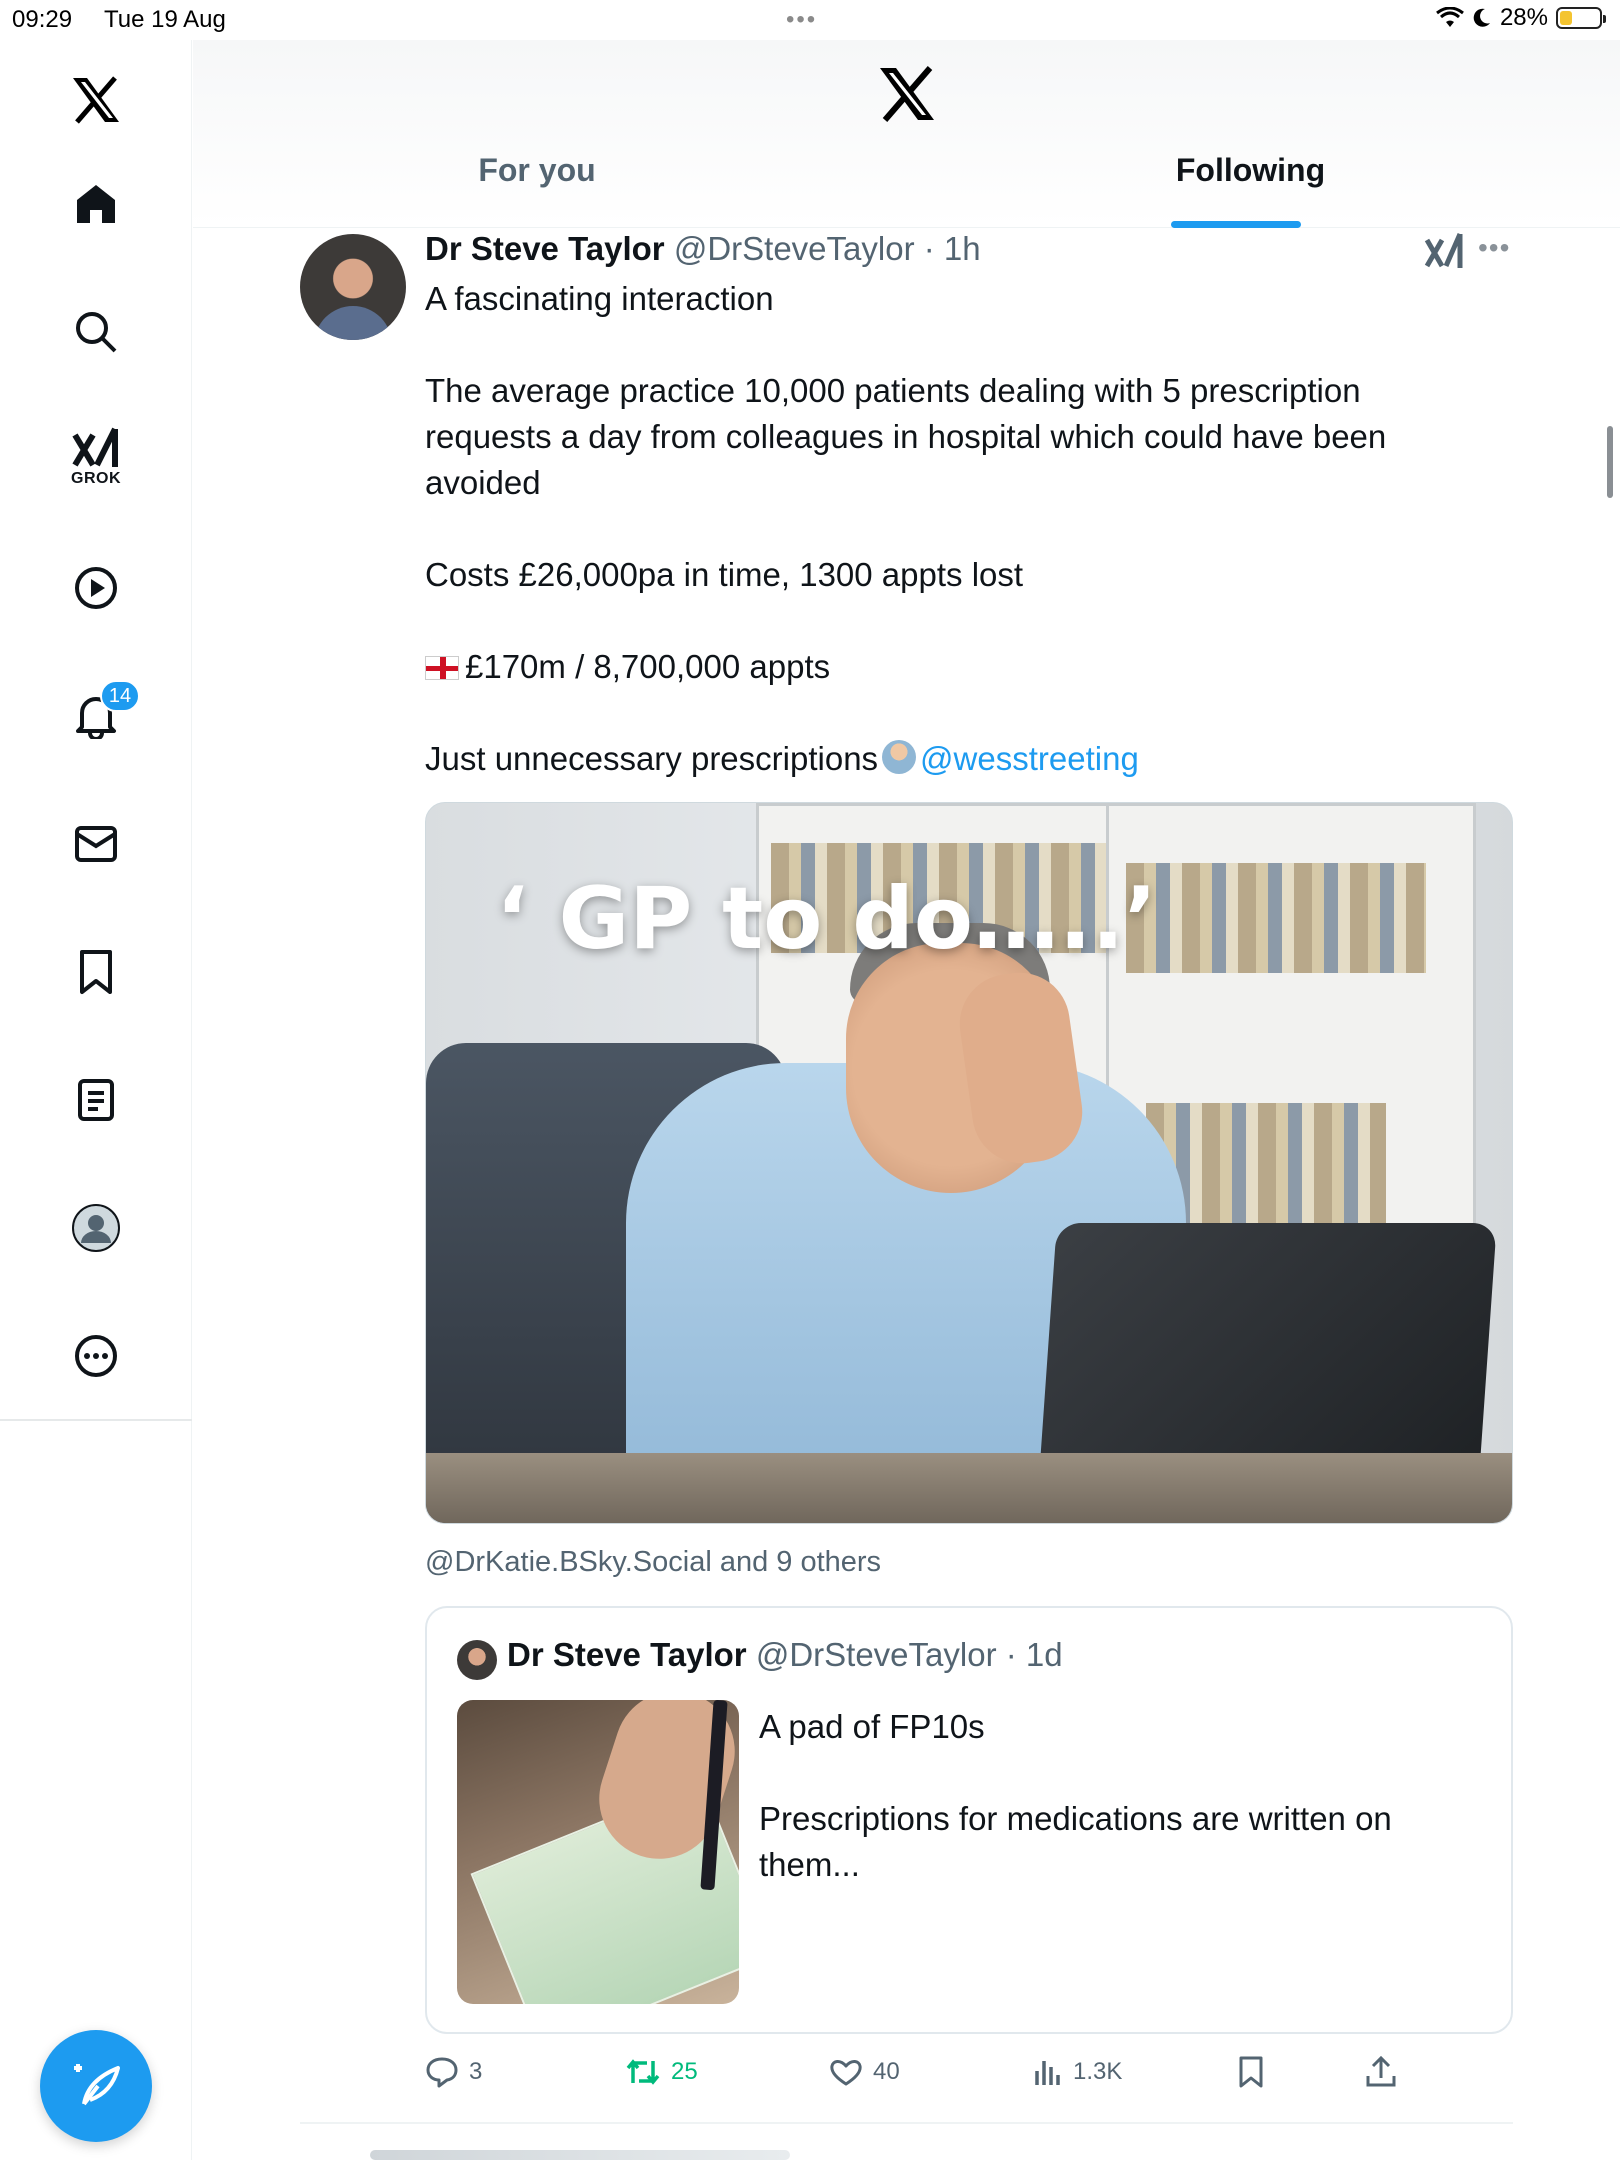 This screenshot has height=2160, width=1620. I want to click on next-tweet-peek, so click(580, 2155).